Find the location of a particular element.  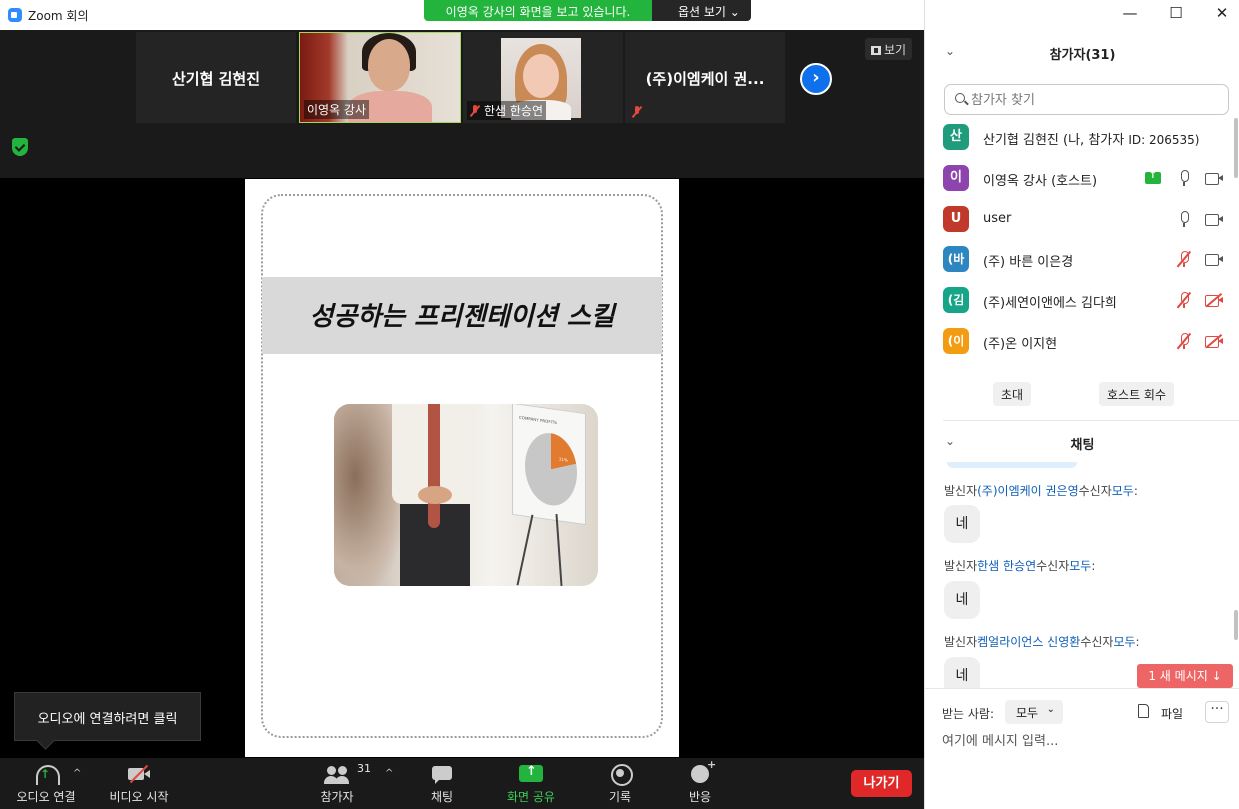

chat-label: 채팅 is located at coordinates (442, 797).